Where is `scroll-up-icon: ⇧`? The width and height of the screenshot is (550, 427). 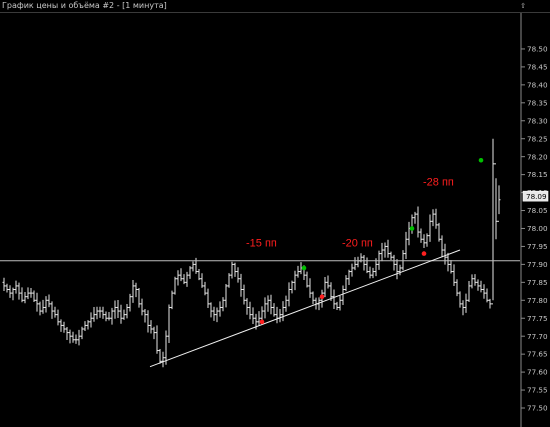 scroll-up-icon: ⇧ is located at coordinates (523, 6).